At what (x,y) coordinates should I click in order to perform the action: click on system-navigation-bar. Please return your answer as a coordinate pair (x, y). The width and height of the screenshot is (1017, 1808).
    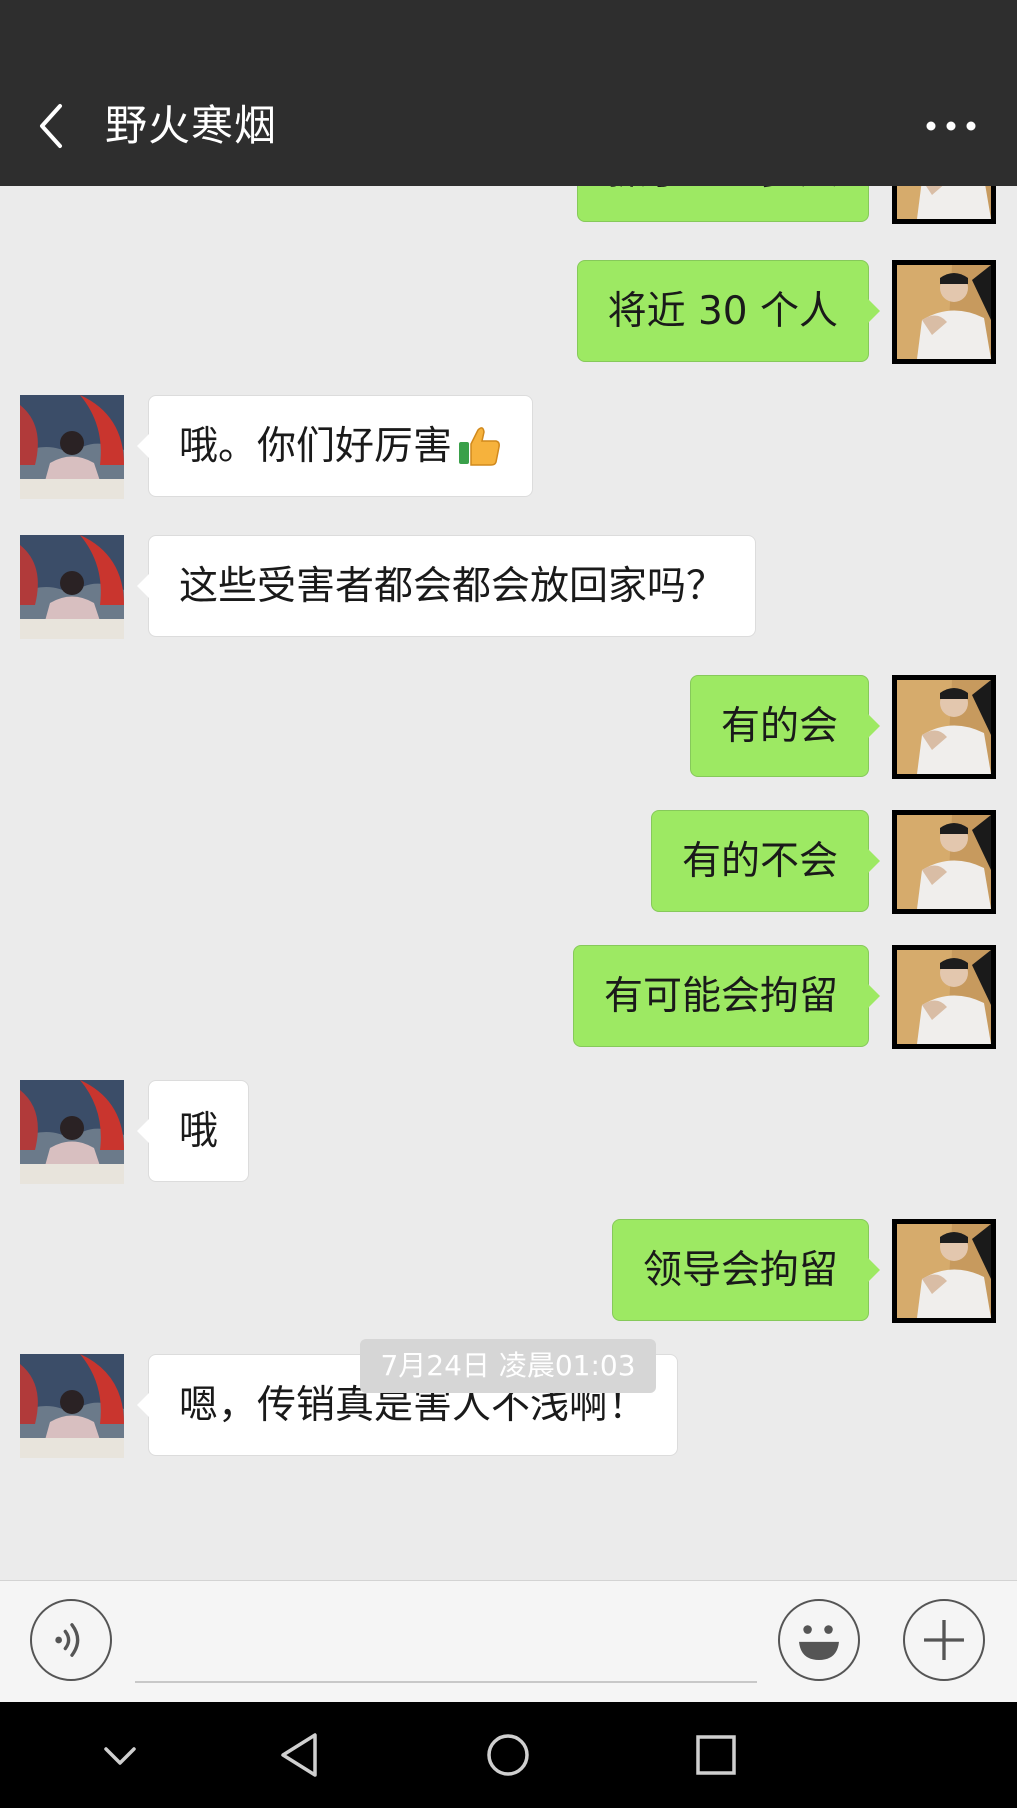
    Looking at the image, I should click on (508, 1755).